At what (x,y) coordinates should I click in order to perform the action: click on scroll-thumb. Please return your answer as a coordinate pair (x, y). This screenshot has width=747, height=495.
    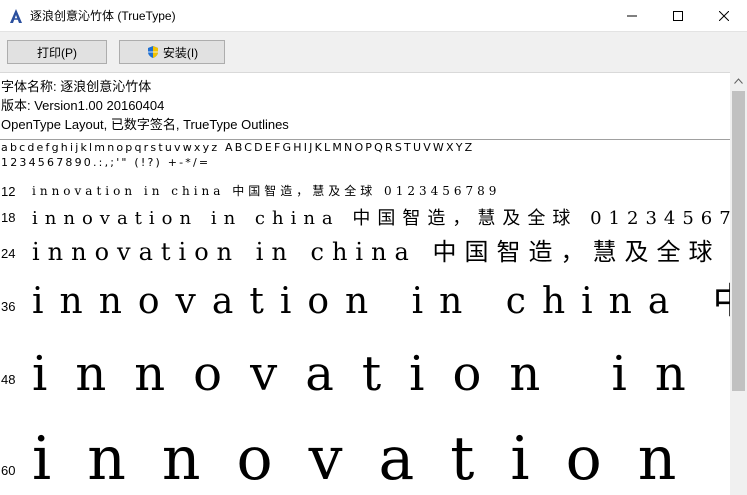
    Looking at the image, I should click on (738, 241).